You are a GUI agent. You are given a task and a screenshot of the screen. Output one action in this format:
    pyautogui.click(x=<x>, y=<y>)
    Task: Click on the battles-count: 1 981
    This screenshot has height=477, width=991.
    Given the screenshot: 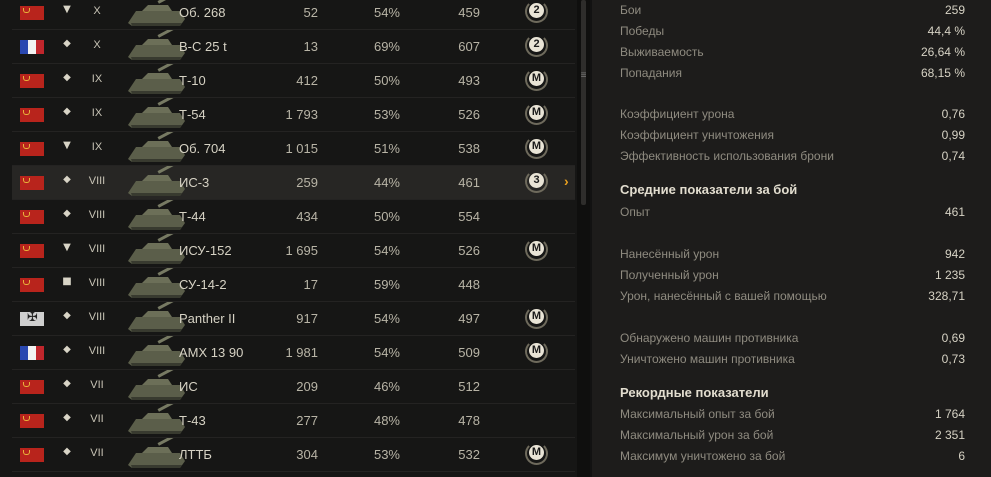 What is the action you would take?
    pyautogui.click(x=301, y=352)
    